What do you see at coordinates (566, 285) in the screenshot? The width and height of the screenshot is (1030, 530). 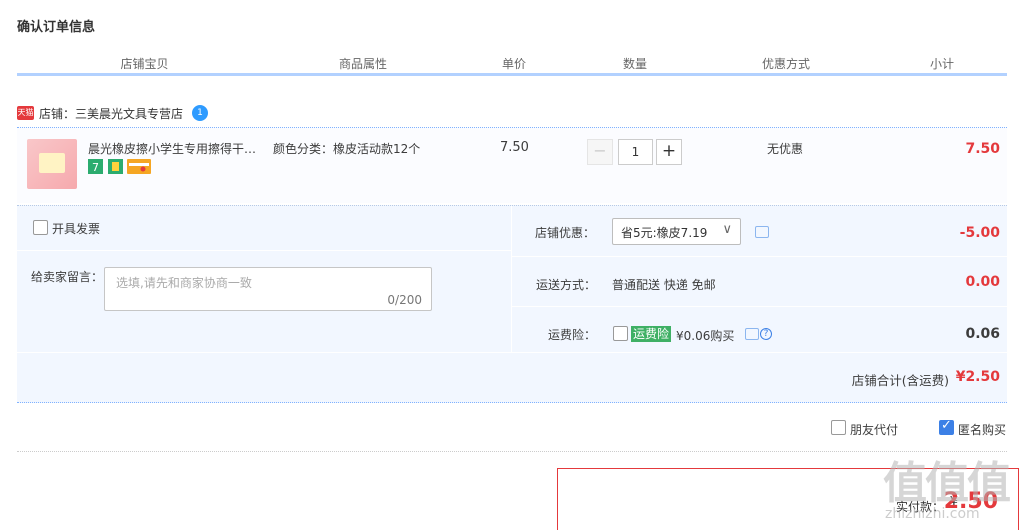 I see `shipping-label: 运送方式：` at bounding box center [566, 285].